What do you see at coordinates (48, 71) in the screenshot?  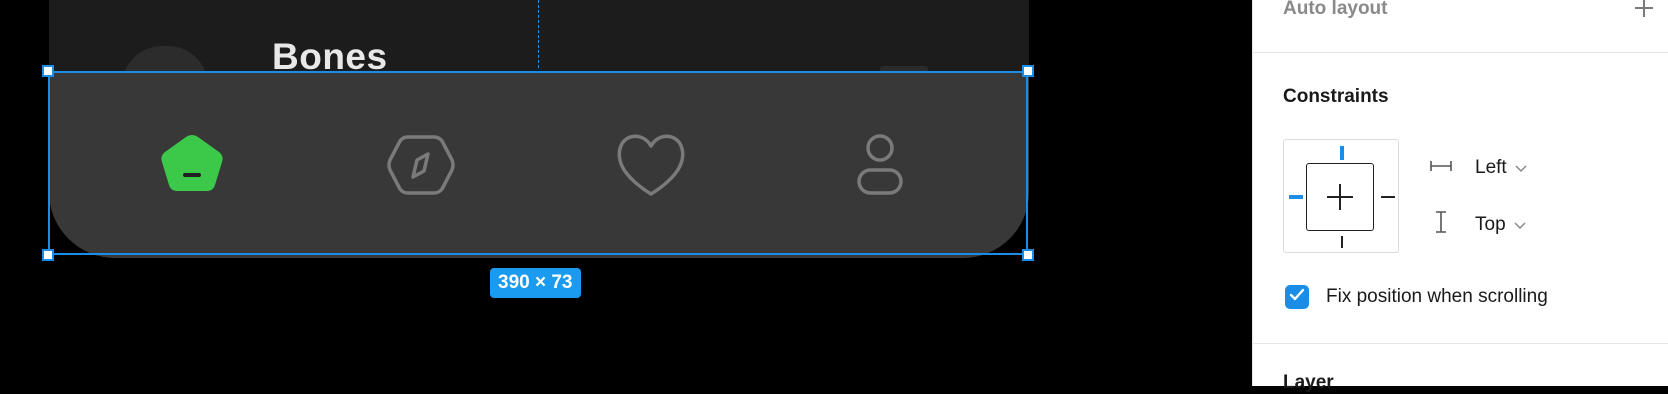 I see `resize-handle-top-left` at bounding box center [48, 71].